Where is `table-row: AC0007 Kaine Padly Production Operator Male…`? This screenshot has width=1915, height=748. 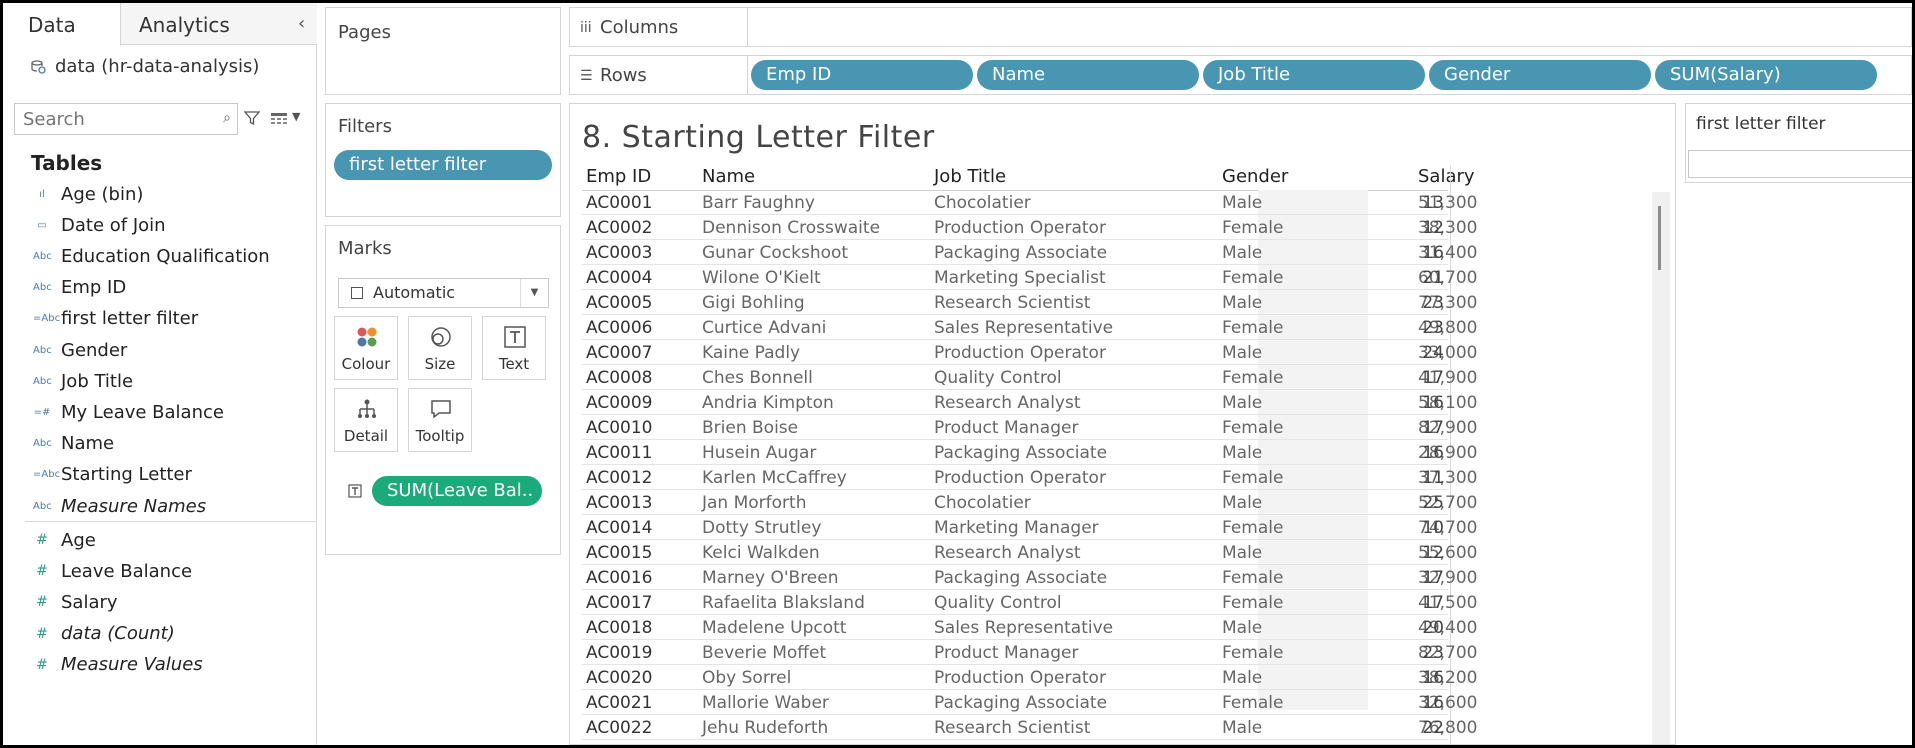
table-row: AC0007 Kaine Padly Production Operator Male… is located at coordinates (1029, 352).